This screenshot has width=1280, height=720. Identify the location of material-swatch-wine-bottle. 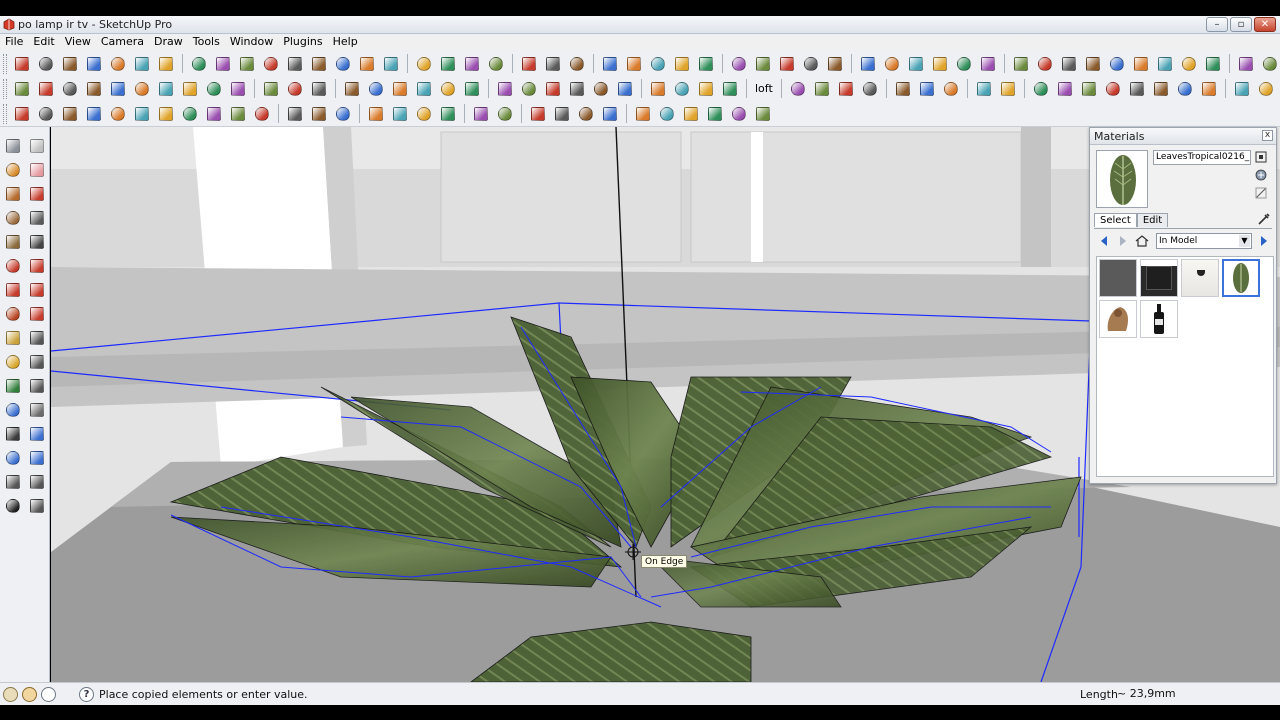
(1159, 319).